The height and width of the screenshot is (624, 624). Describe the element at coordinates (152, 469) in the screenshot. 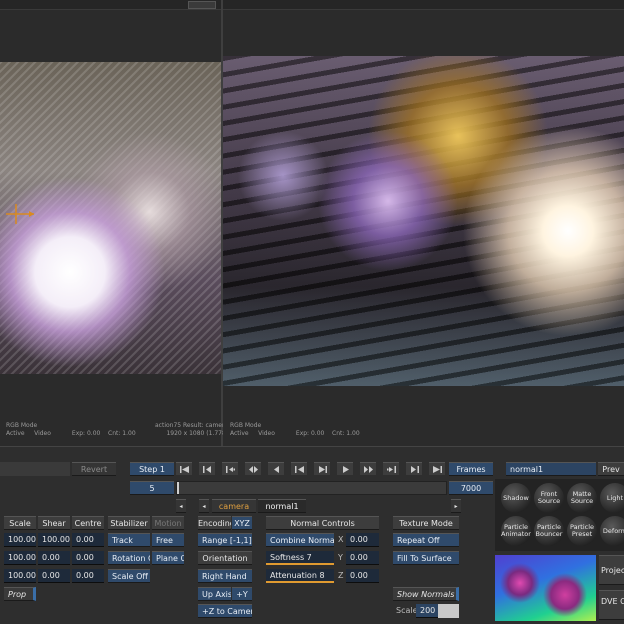

I see `step-button: Step 1` at that location.